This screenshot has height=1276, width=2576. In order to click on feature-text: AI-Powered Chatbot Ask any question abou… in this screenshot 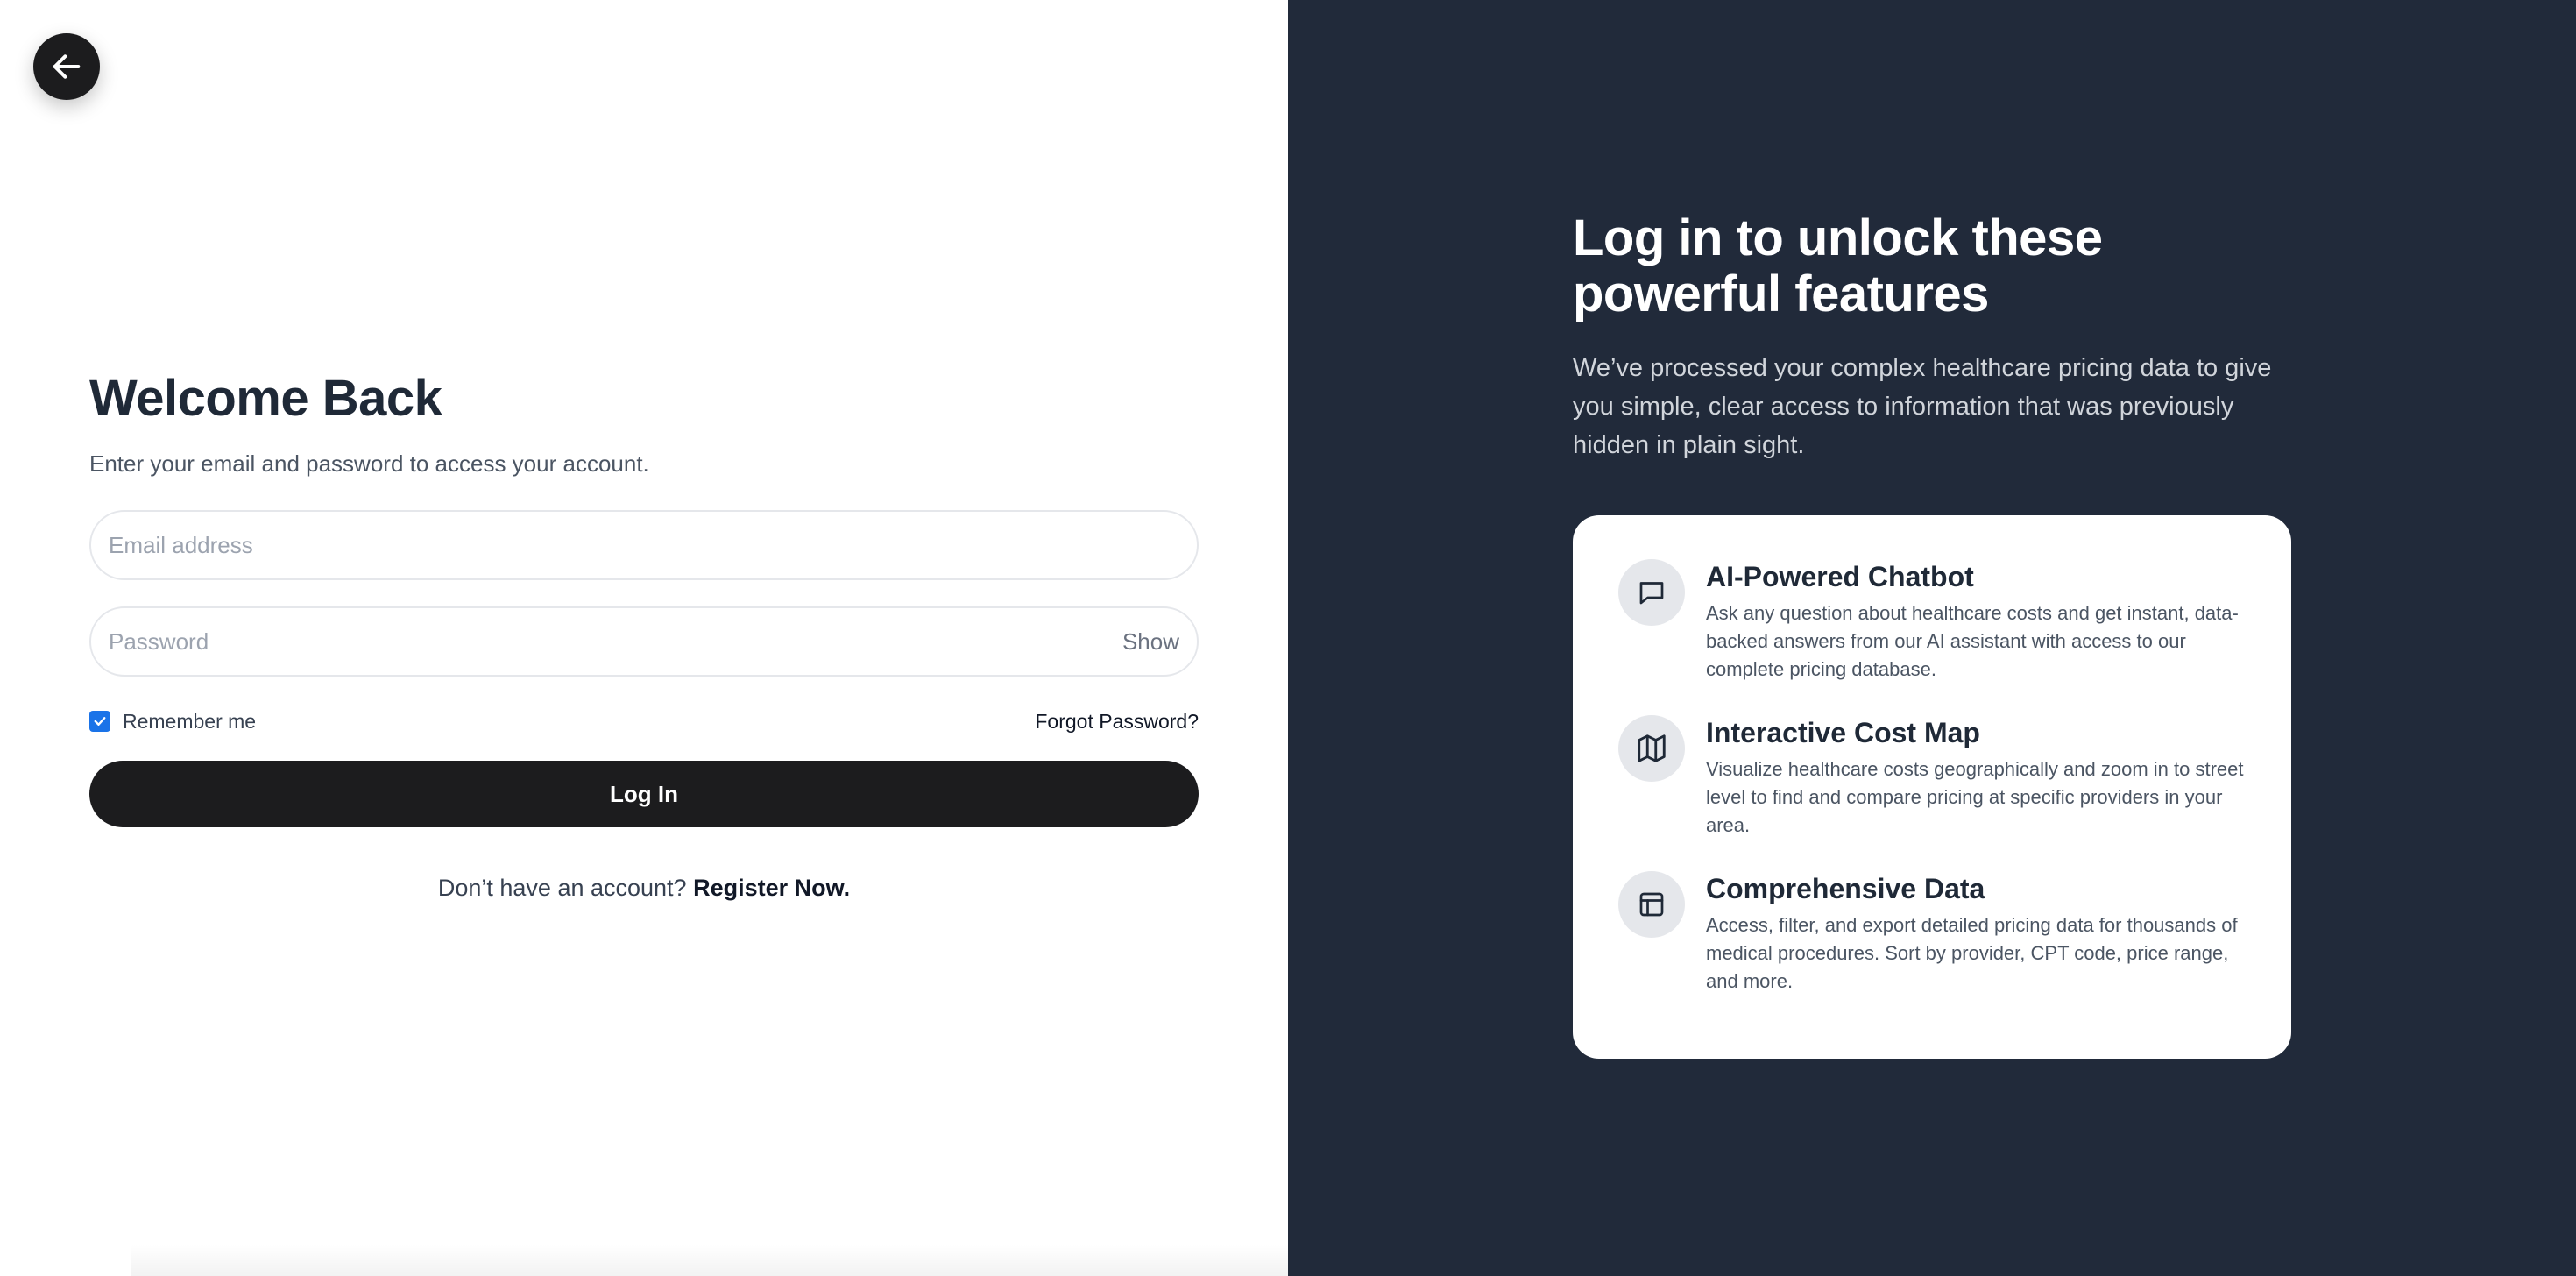, I will do `click(1976, 621)`.